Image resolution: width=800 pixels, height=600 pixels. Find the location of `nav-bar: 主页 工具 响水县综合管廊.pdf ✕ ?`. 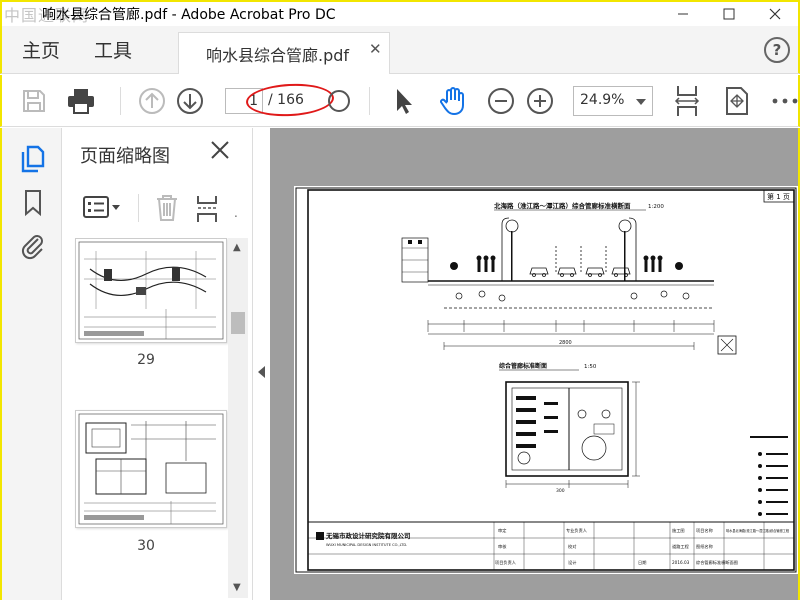

nav-bar: 主页 工具 响水县综合管廊.pdf ✕ ? is located at coordinates (400, 50).